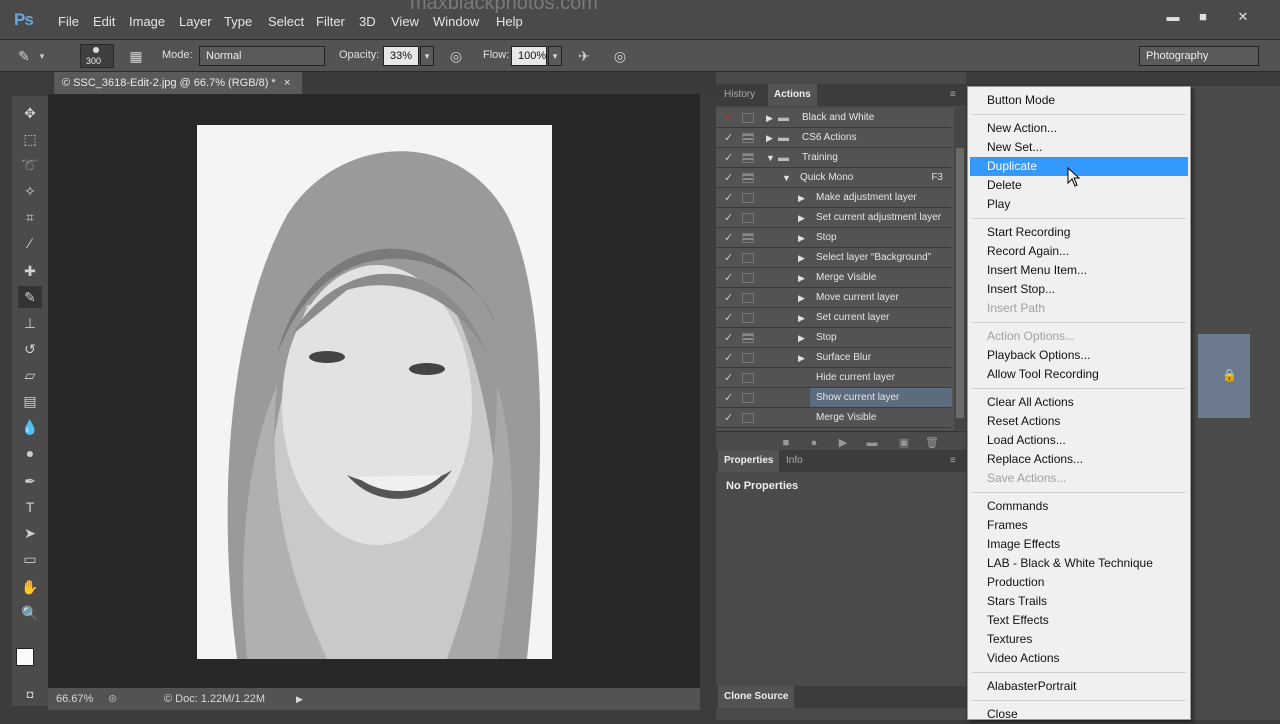  What do you see at coordinates (620, 56) in the screenshot?
I see `pressure-size-icon: ◎` at bounding box center [620, 56].